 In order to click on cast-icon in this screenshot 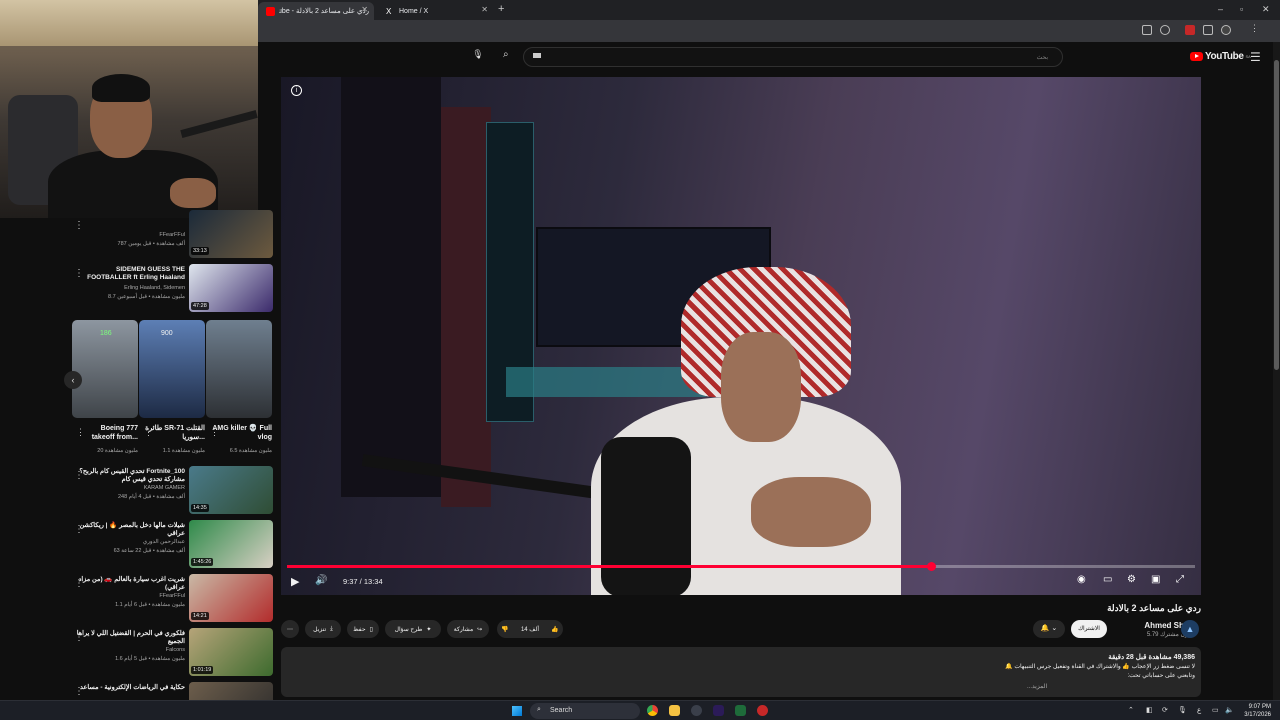, I will do `click(1147, 30)`.